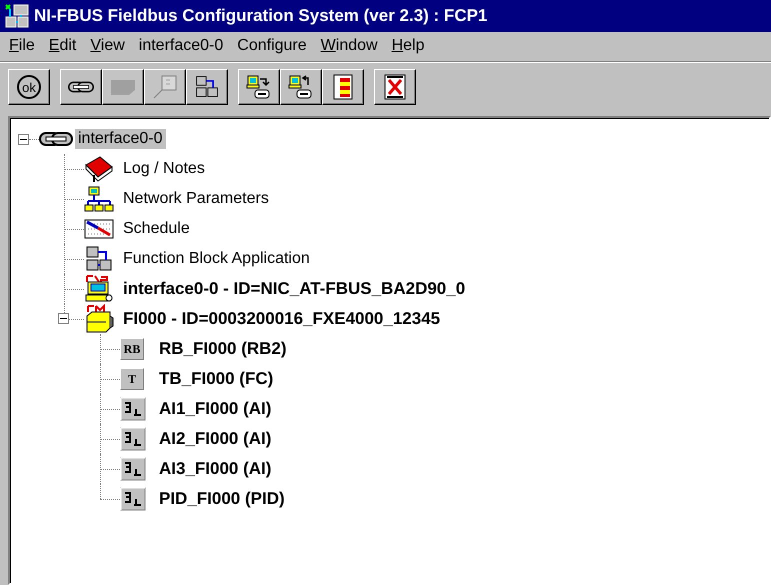 The height and width of the screenshot is (585, 771). What do you see at coordinates (282, 319) in the screenshot?
I see `tree-item: FI000 - ID=0003200016_FXE4000_12345` at bounding box center [282, 319].